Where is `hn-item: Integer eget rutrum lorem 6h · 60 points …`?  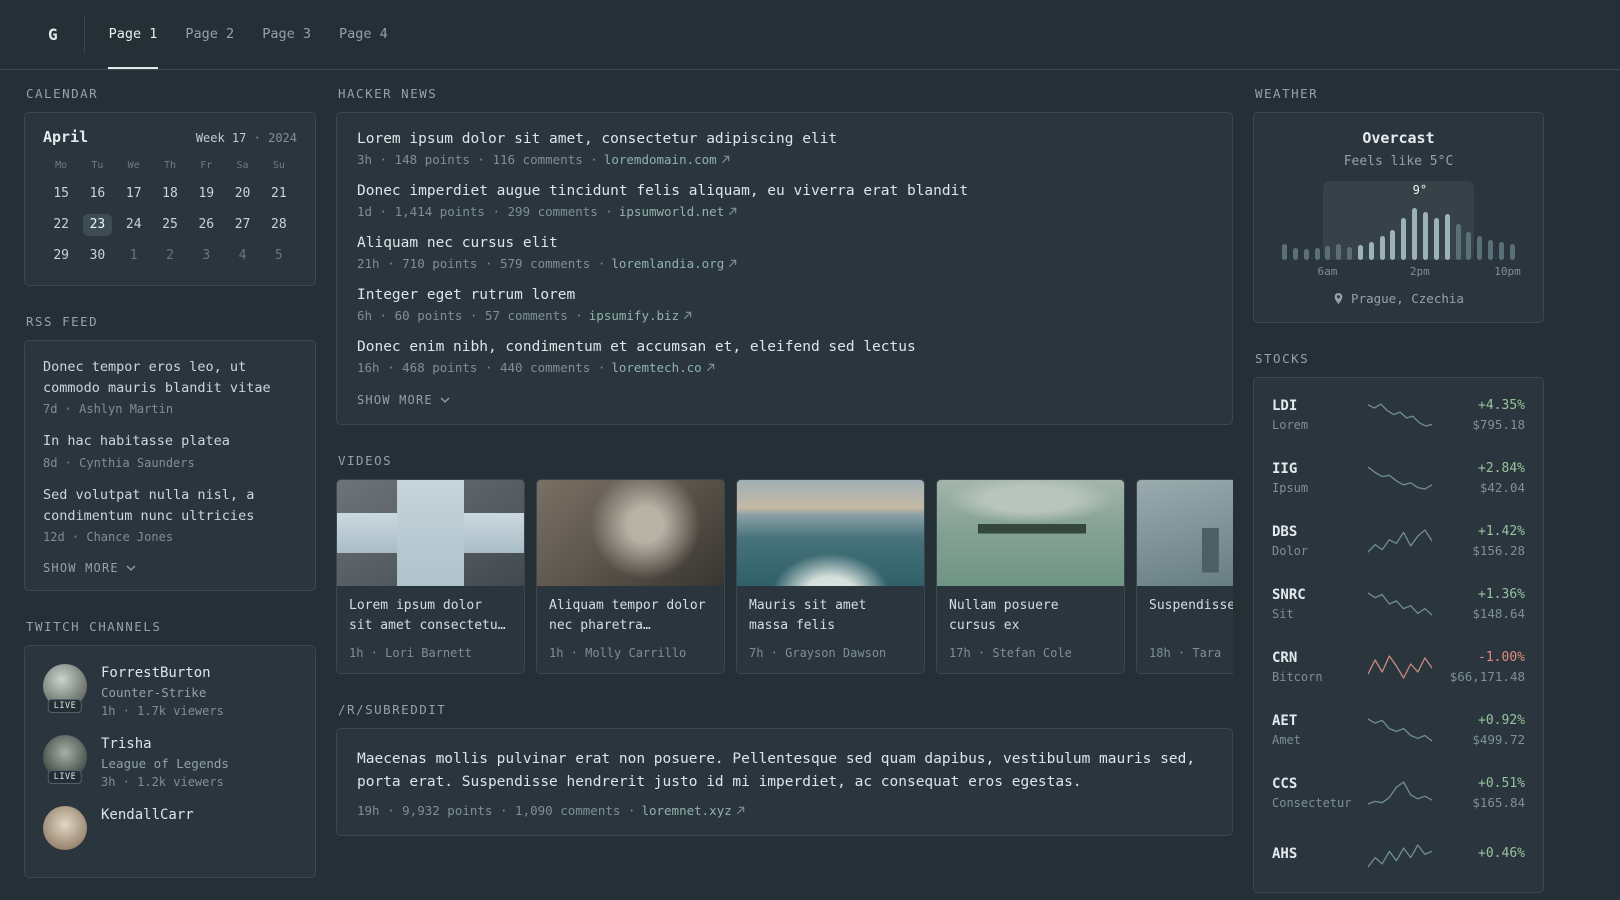 hn-item: Integer eget rutrum lorem 6h · 60 points … is located at coordinates (784, 305).